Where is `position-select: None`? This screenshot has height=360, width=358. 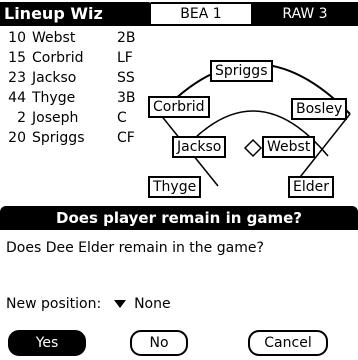
position-select: None is located at coordinates (152, 304).